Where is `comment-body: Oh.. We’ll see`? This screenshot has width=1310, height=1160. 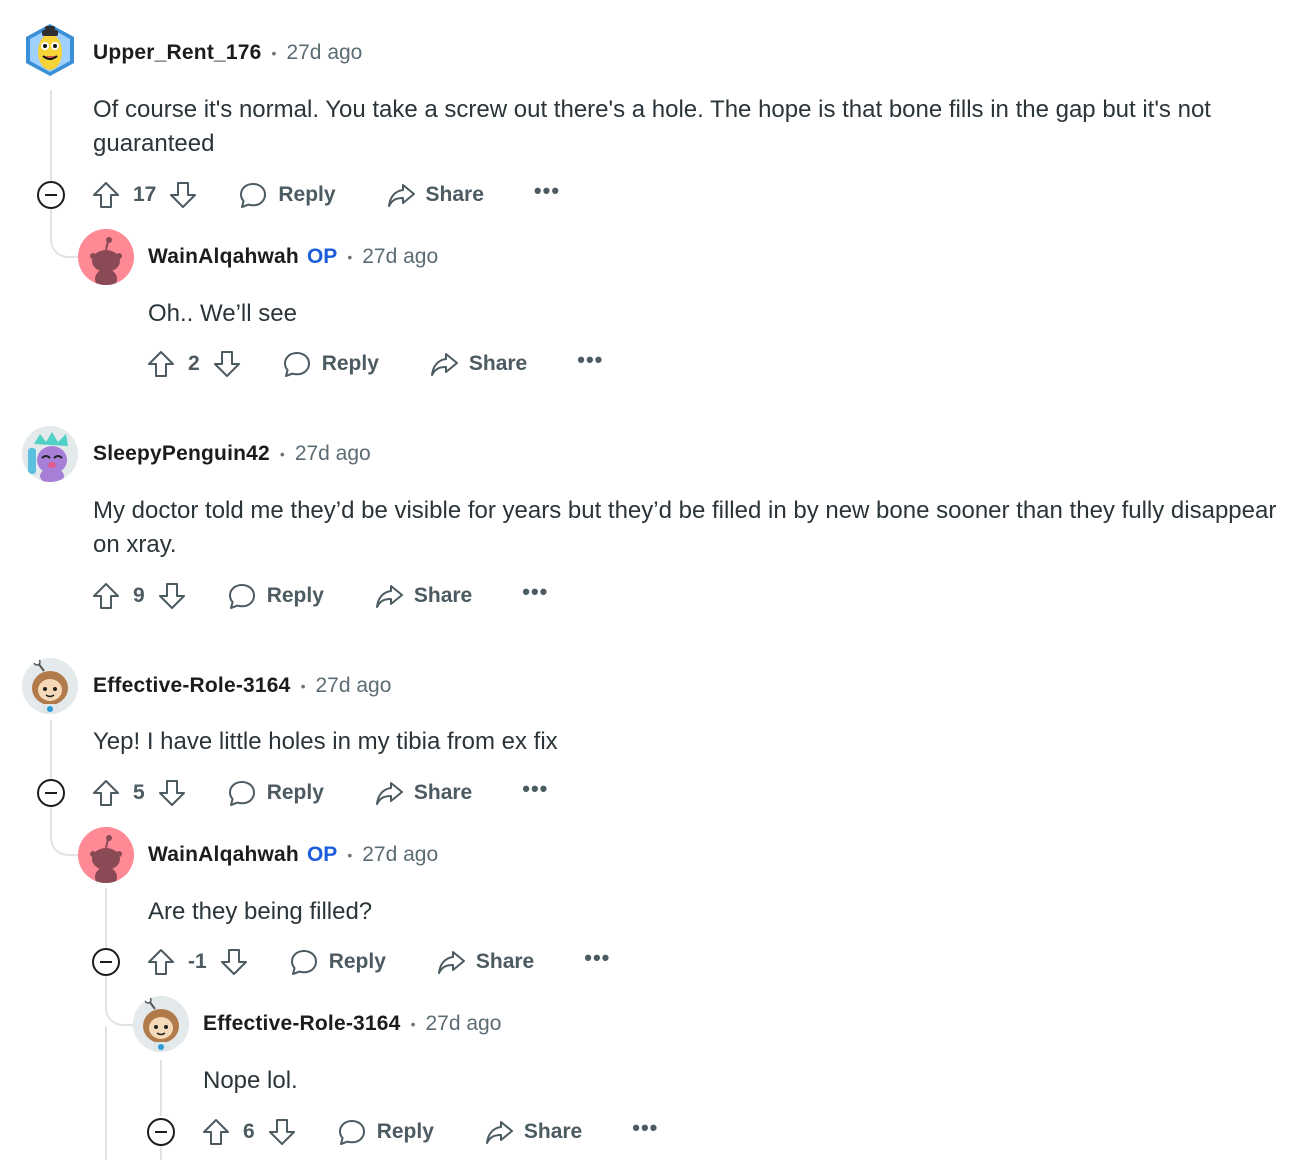
comment-body: Oh.. We’ll see is located at coordinates (222, 313).